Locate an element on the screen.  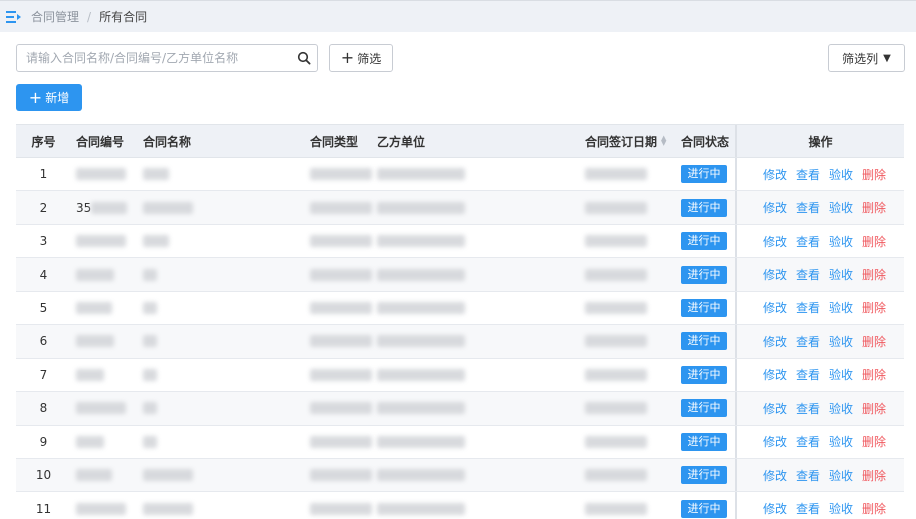
row-actions: 修改 查看 验收 删除 is located at coordinates (819, 341).